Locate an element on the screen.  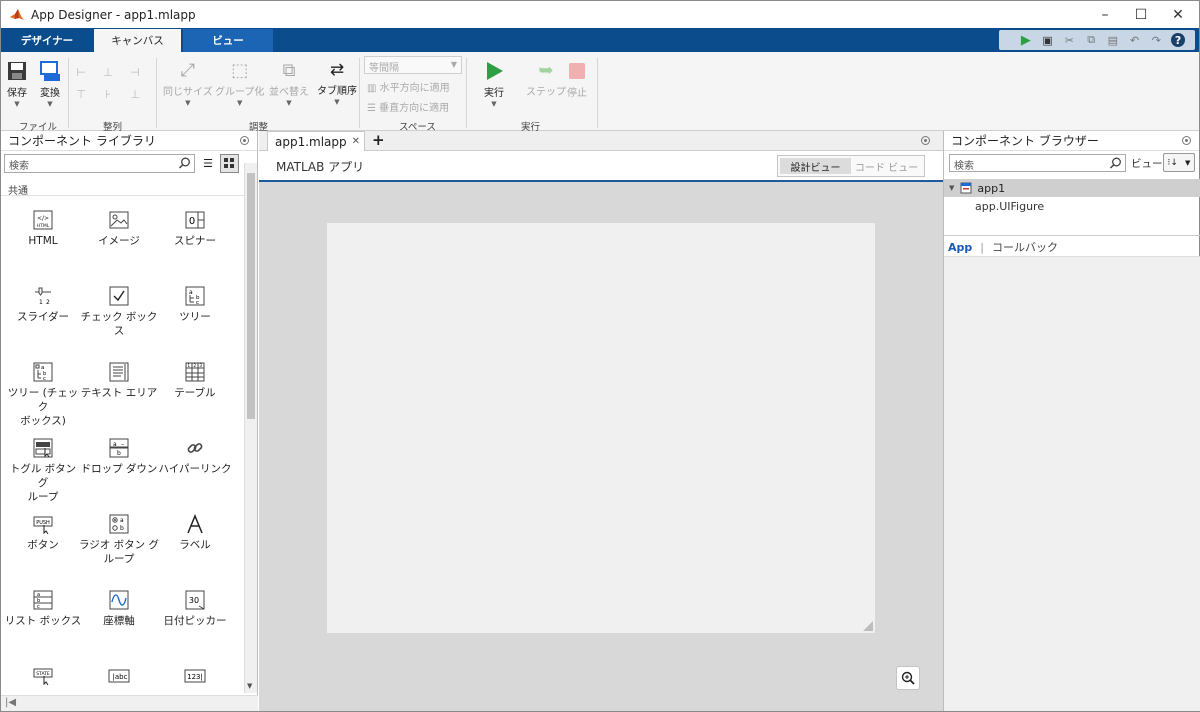
grid-view-icon is located at coordinates (229, 163).